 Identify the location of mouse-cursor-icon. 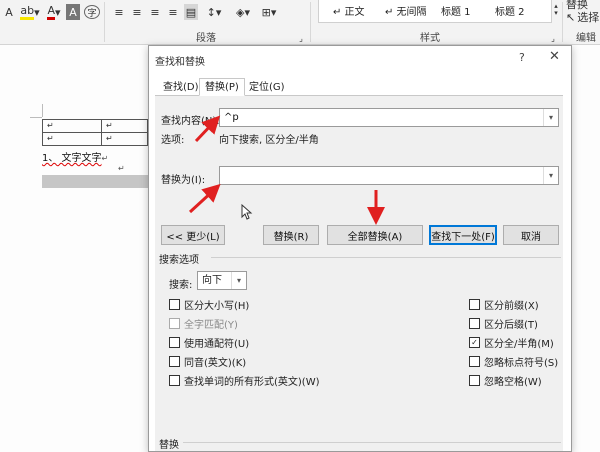
(247, 212).